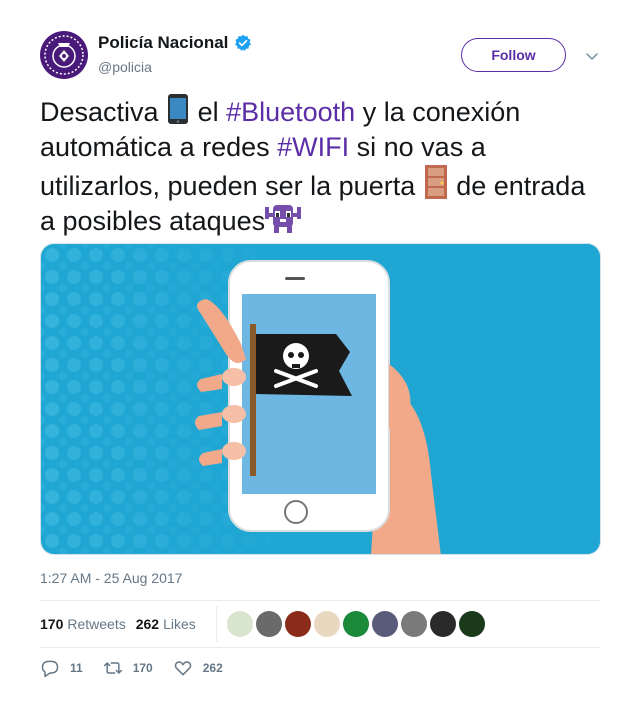  Describe the element at coordinates (179, 624) in the screenshot. I see `likes-label: Likes` at that location.